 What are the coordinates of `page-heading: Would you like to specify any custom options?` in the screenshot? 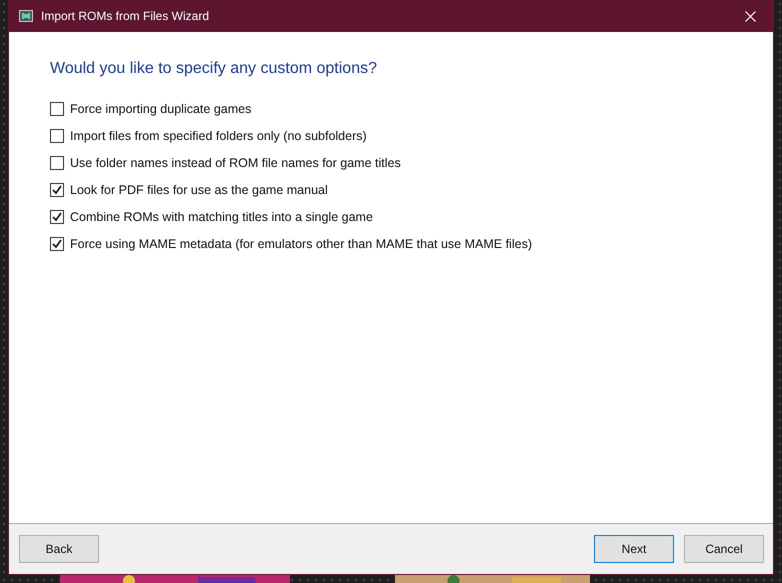 It's located at (214, 69).